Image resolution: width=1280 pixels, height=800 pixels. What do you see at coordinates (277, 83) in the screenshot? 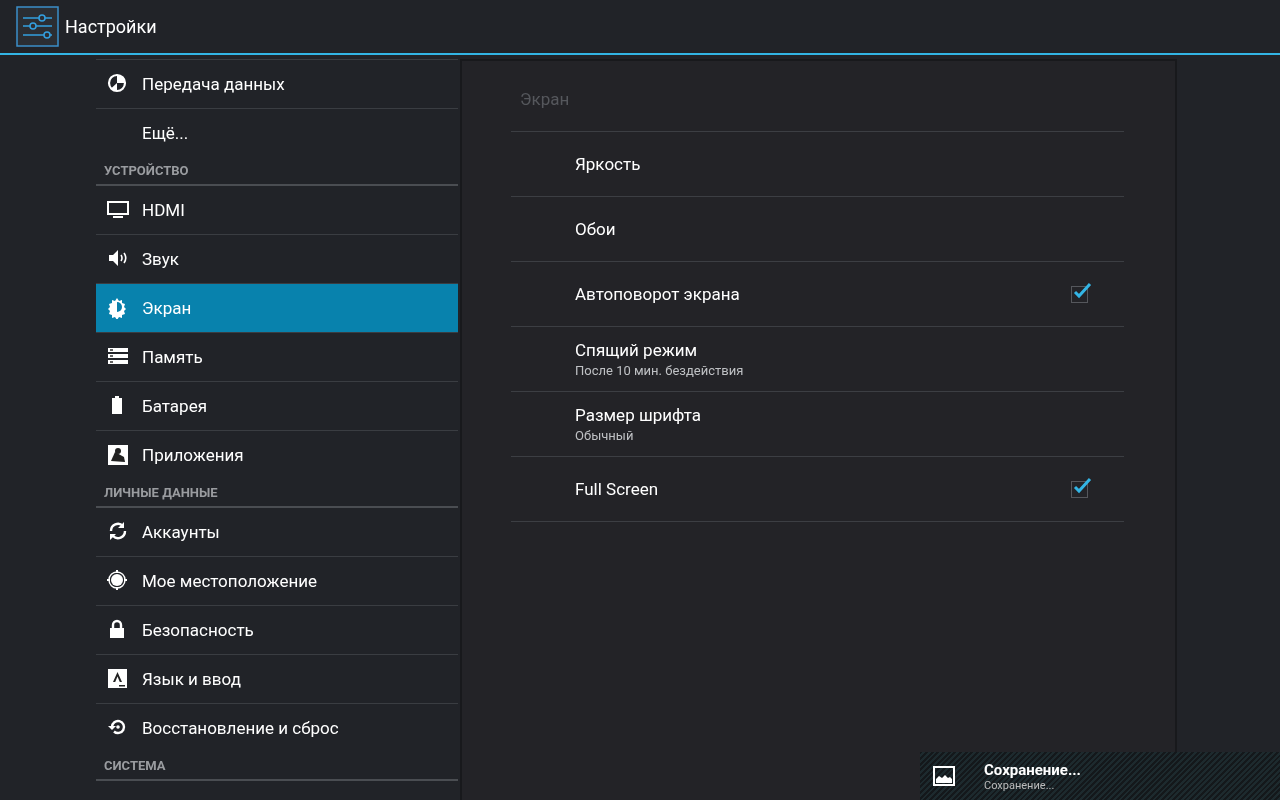
I see `sidebar-item: Передача данных` at bounding box center [277, 83].